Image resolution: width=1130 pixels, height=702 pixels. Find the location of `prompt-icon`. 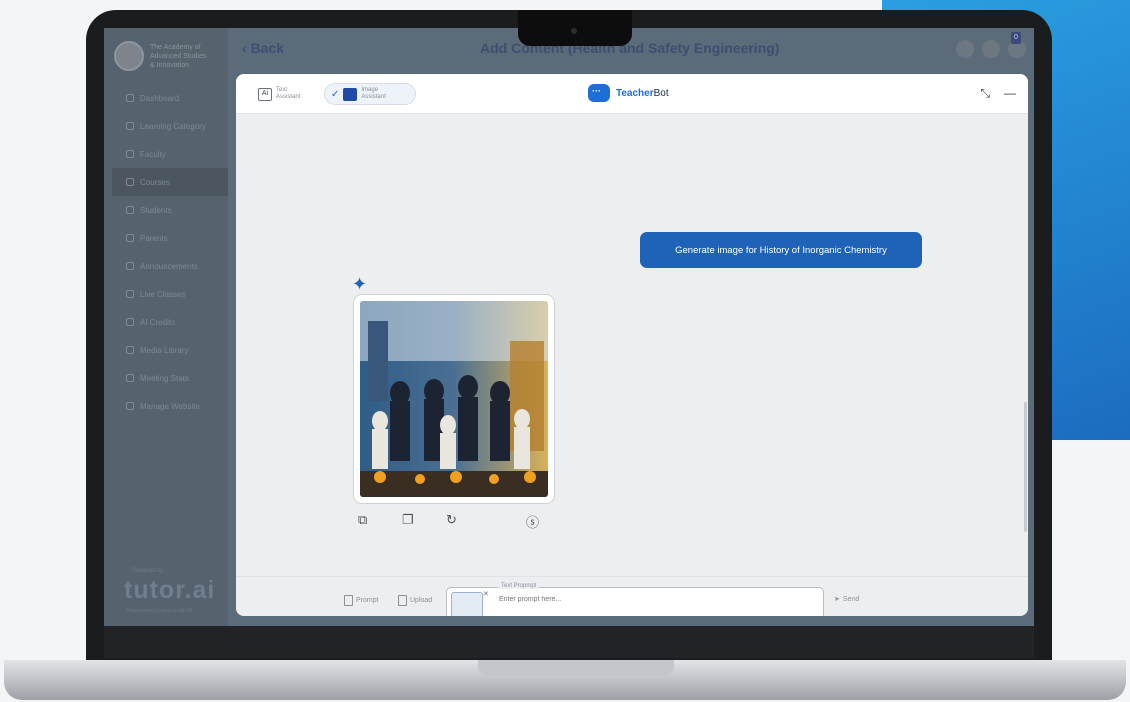

prompt-icon is located at coordinates (348, 600).